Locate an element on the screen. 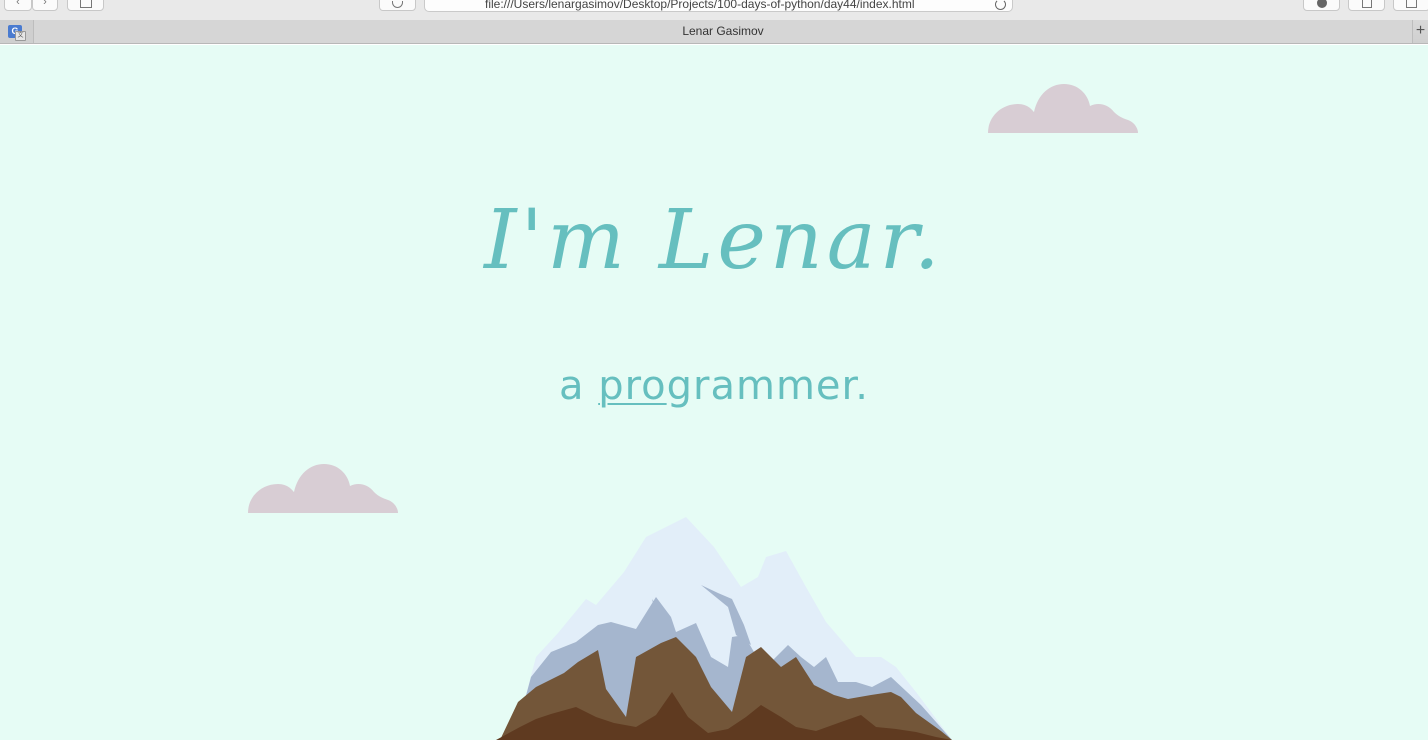 This screenshot has height=740, width=1428. back-button: ‹ is located at coordinates (18, 5).